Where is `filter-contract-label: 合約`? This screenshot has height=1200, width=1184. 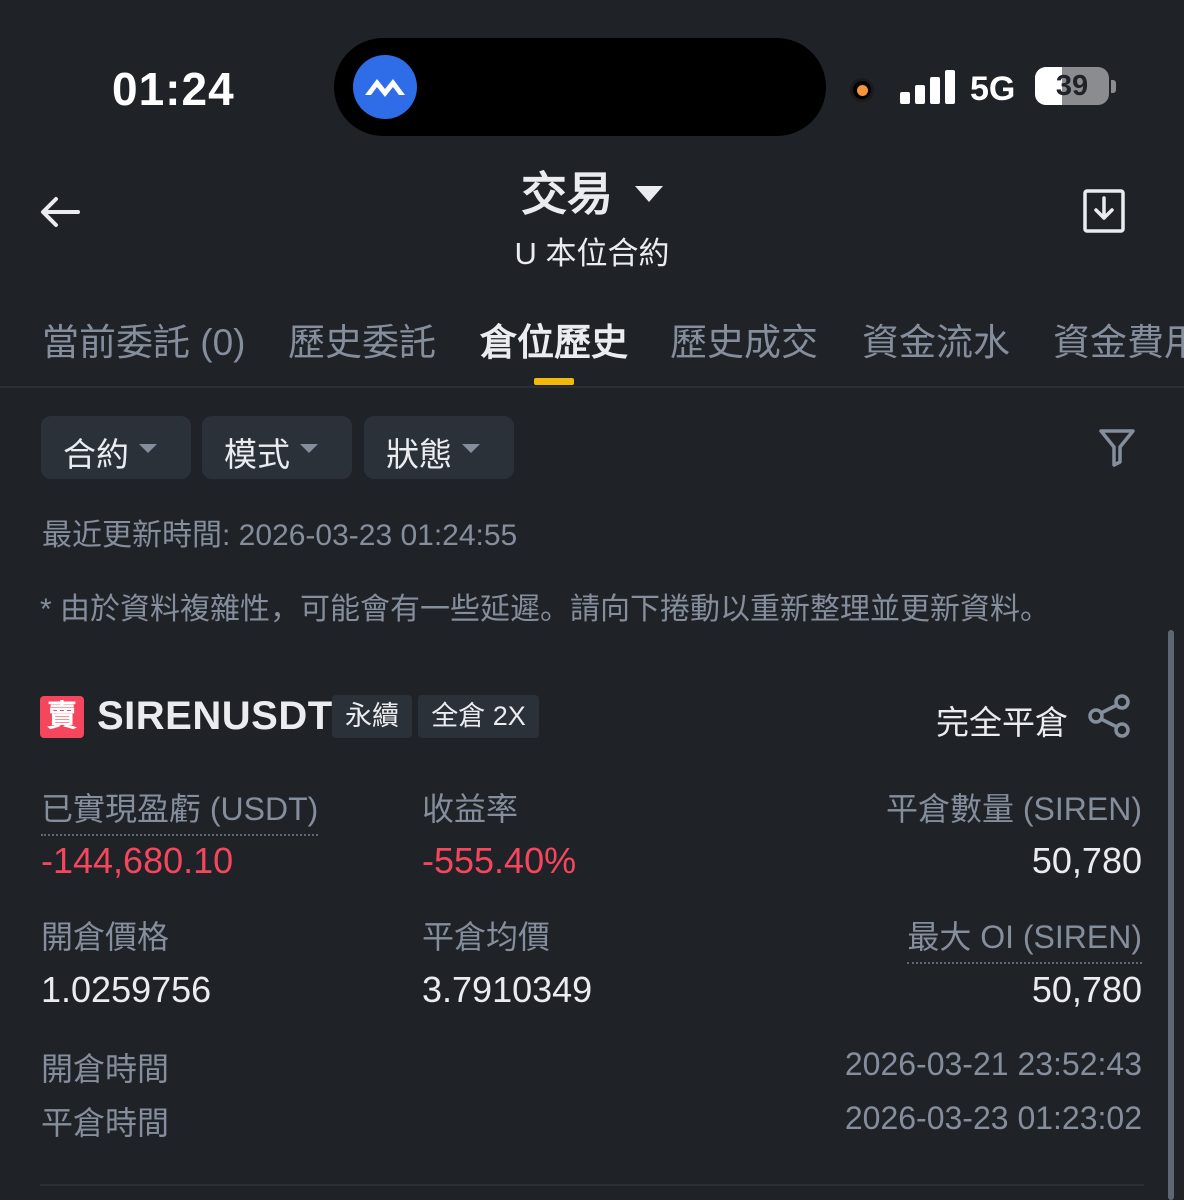
filter-contract-label: 合約 is located at coordinates (96, 454).